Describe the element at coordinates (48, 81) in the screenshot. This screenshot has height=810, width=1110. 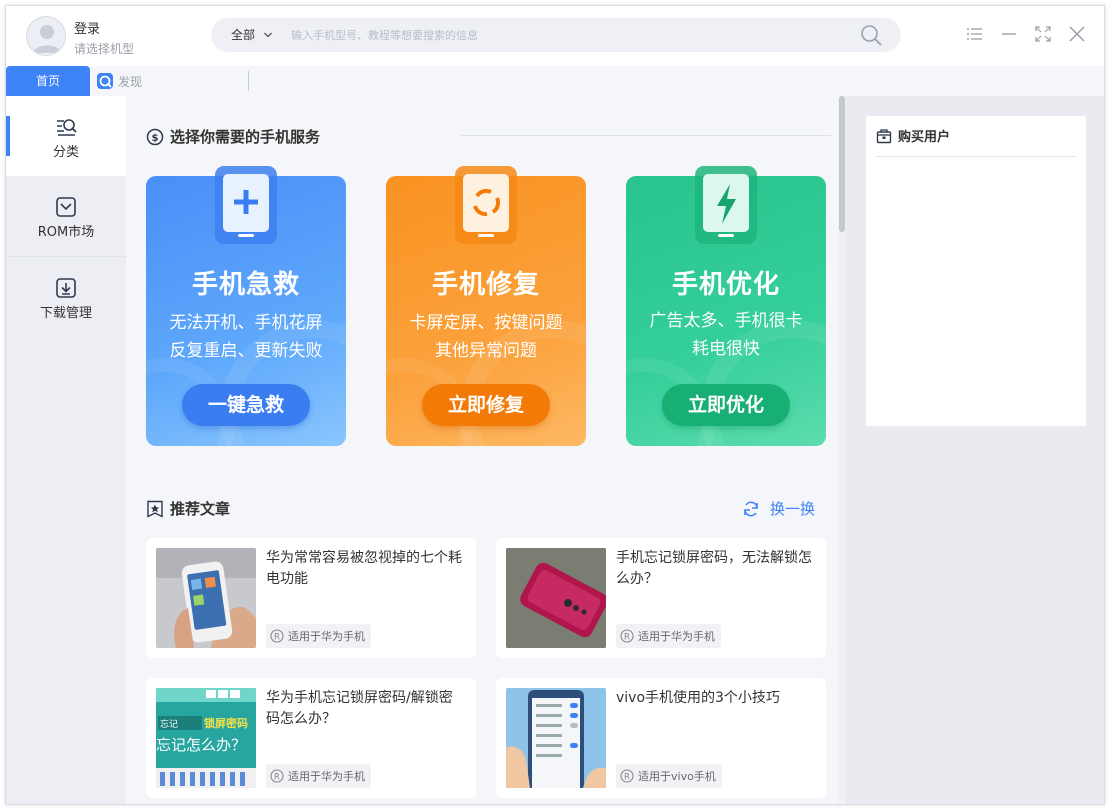
I see `tab-home: 首页` at that location.